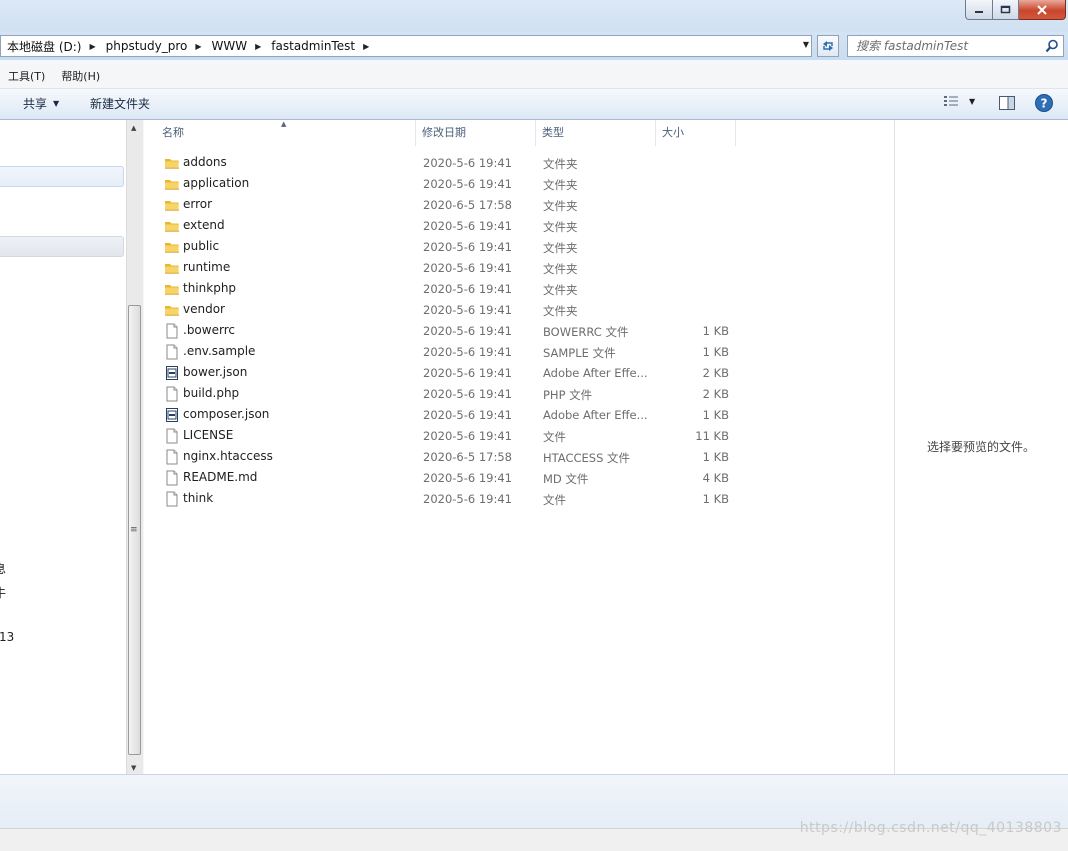 This screenshot has height=851, width=1068. What do you see at coordinates (519, 436) in the screenshot?
I see `file-row: LICENSE 2020-5-6 19:41 文件 11 KB` at bounding box center [519, 436].